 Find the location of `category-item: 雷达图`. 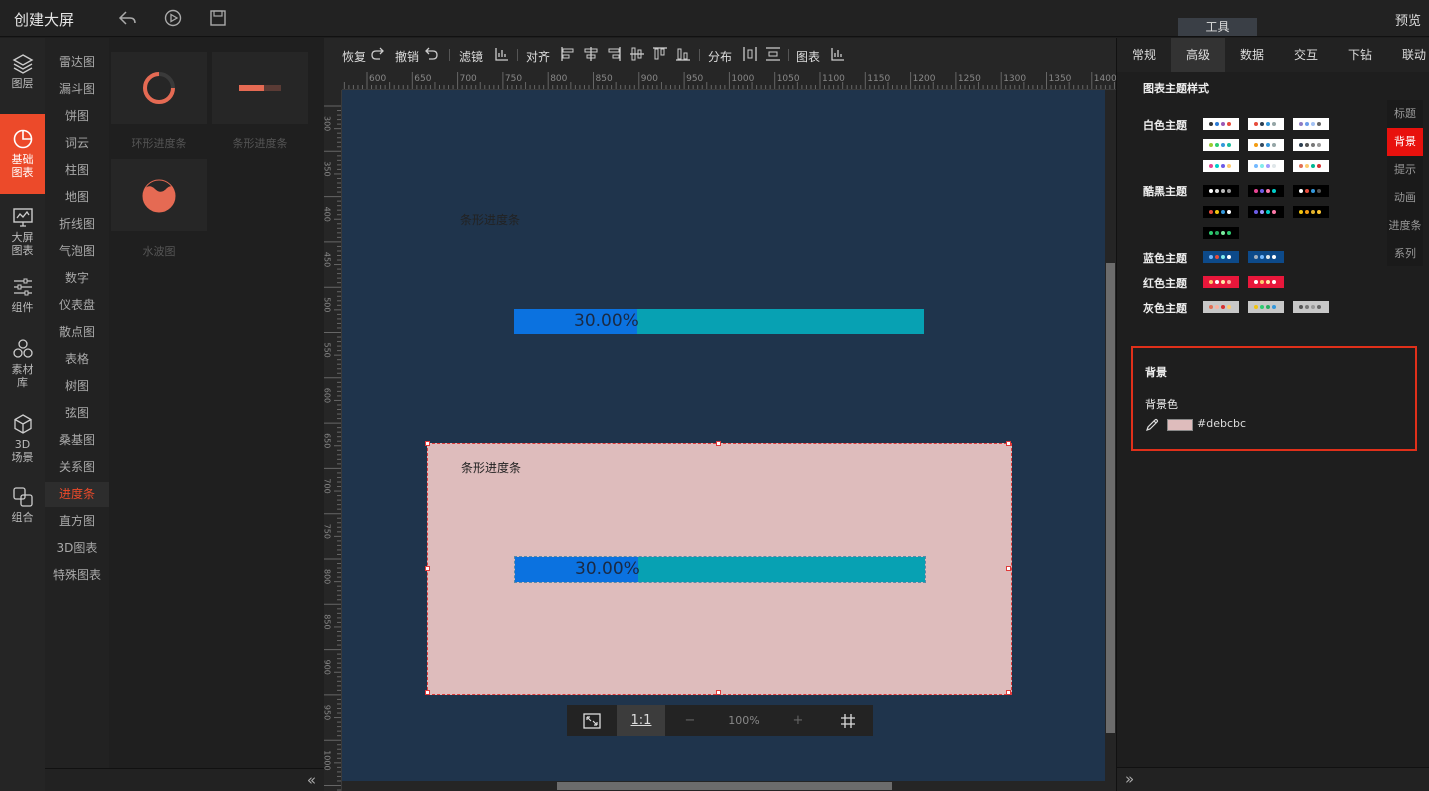

category-item: 雷达图 is located at coordinates (77, 62).